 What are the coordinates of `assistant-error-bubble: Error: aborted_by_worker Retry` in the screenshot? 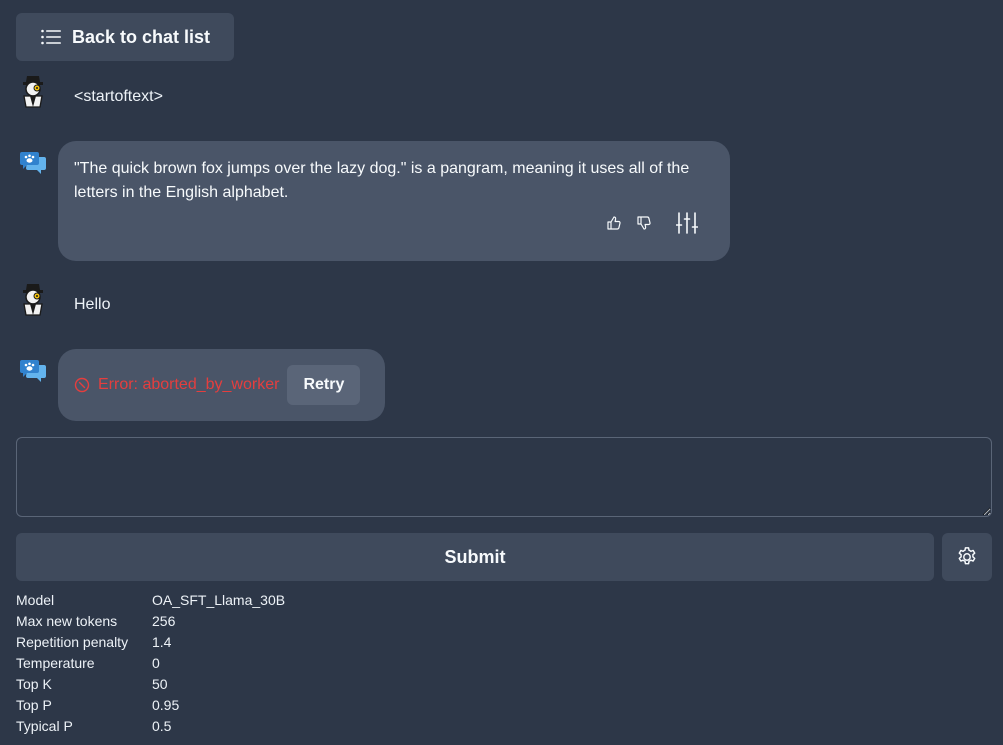 It's located at (221, 385).